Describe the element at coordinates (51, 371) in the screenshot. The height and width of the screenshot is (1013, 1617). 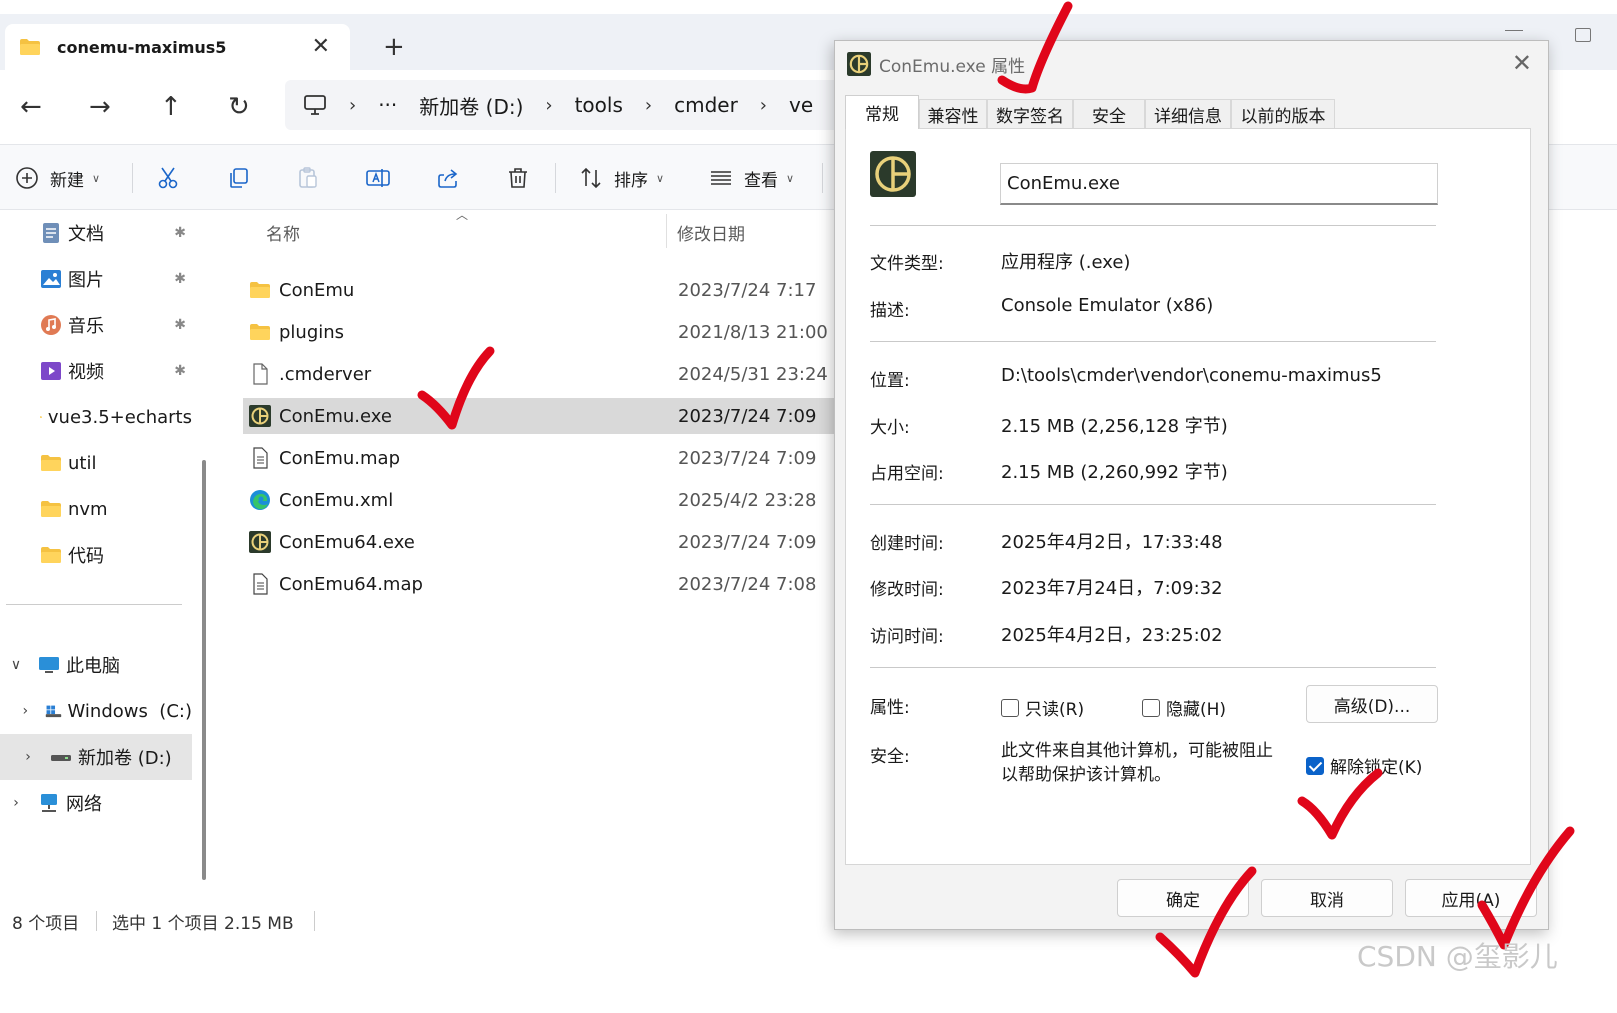
I see `videos-icon` at that location.